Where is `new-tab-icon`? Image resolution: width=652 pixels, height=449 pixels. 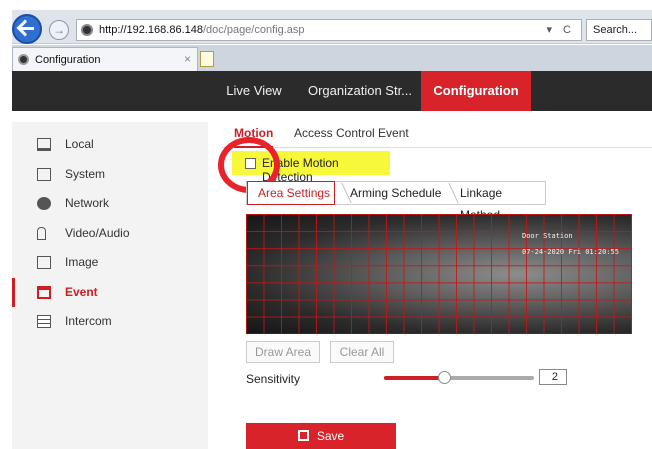 new-tab-icon is located at coordinates (207, 59).